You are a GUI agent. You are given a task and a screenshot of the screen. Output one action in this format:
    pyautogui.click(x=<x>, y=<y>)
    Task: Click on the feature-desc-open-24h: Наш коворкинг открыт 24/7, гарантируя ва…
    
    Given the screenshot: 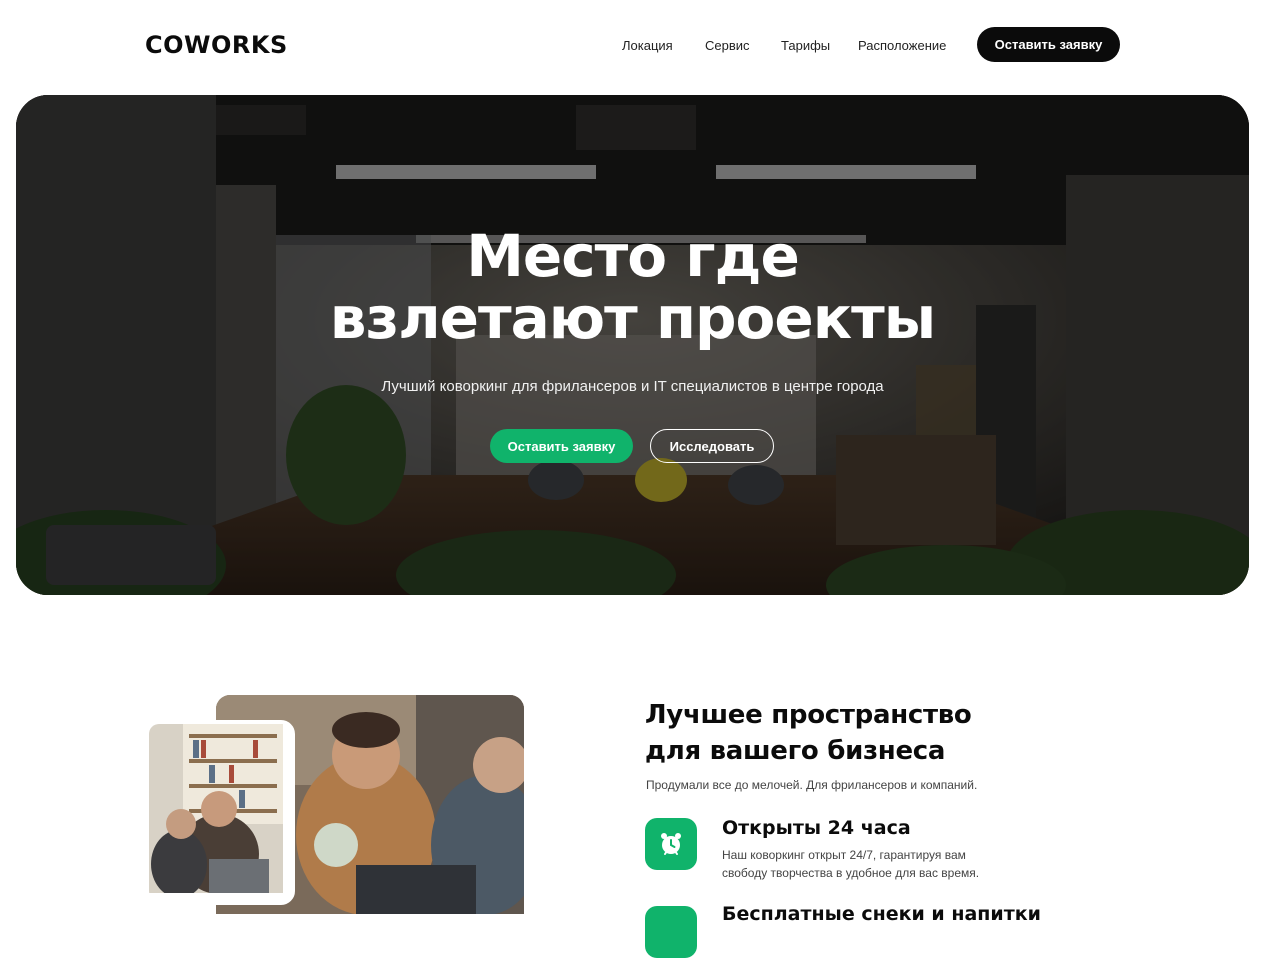 What is the action you would take?
    pyautogui.click(x=867, y=864)
    